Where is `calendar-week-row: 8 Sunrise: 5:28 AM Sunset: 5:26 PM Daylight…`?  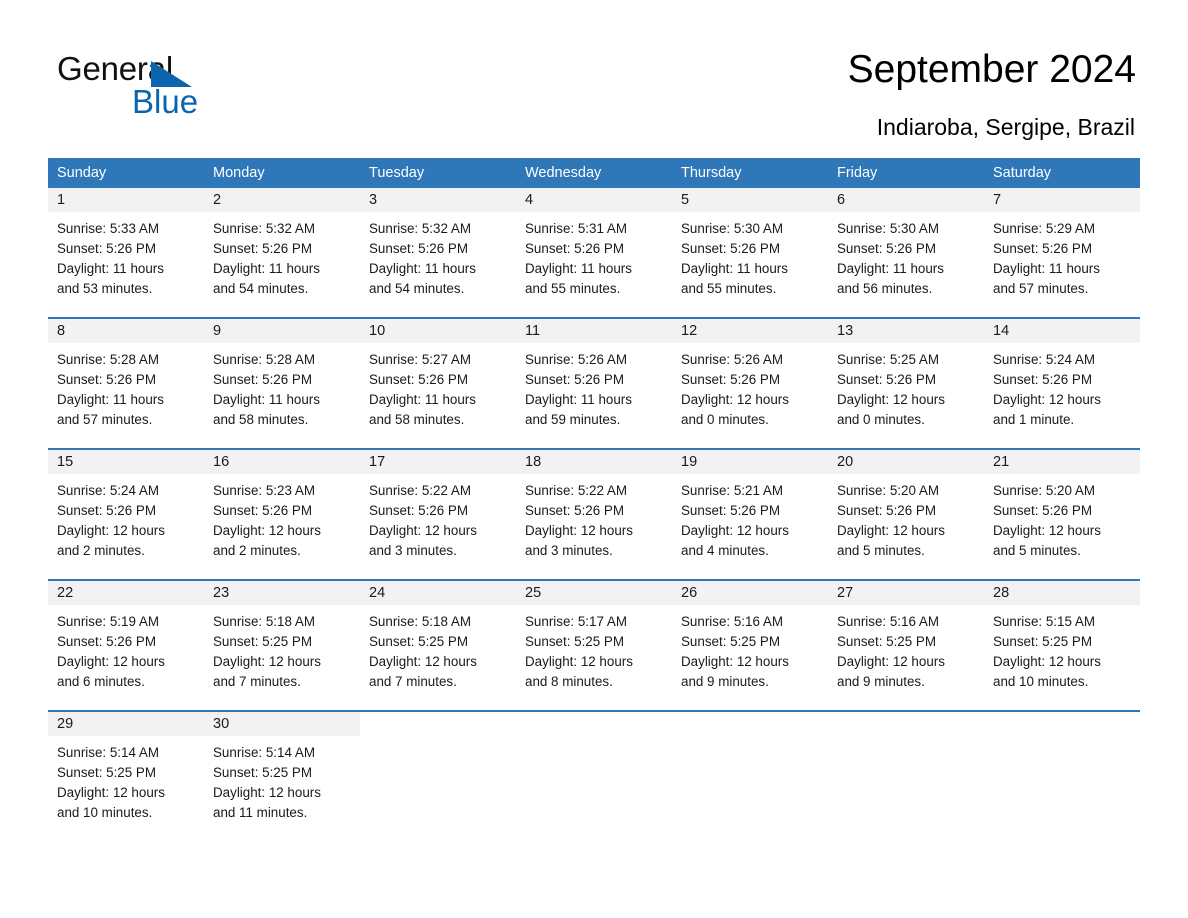
calendar-week-row: 8 Sunrise: 5:28 AM Sunset: 5:26 PM Daylight… is located at coordinates (594, 375).